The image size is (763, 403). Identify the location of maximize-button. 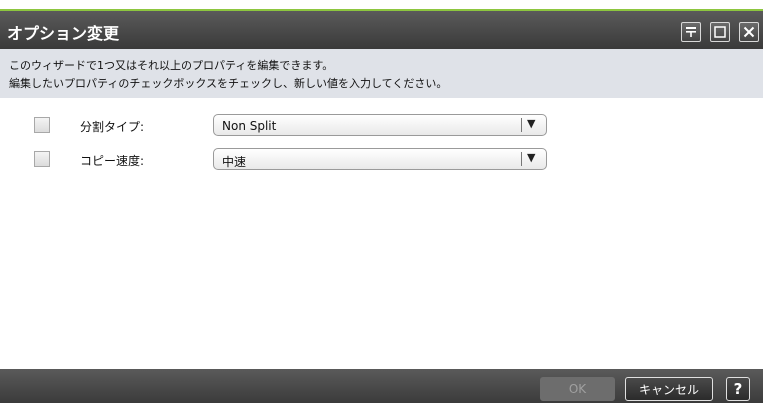
(720, 32).